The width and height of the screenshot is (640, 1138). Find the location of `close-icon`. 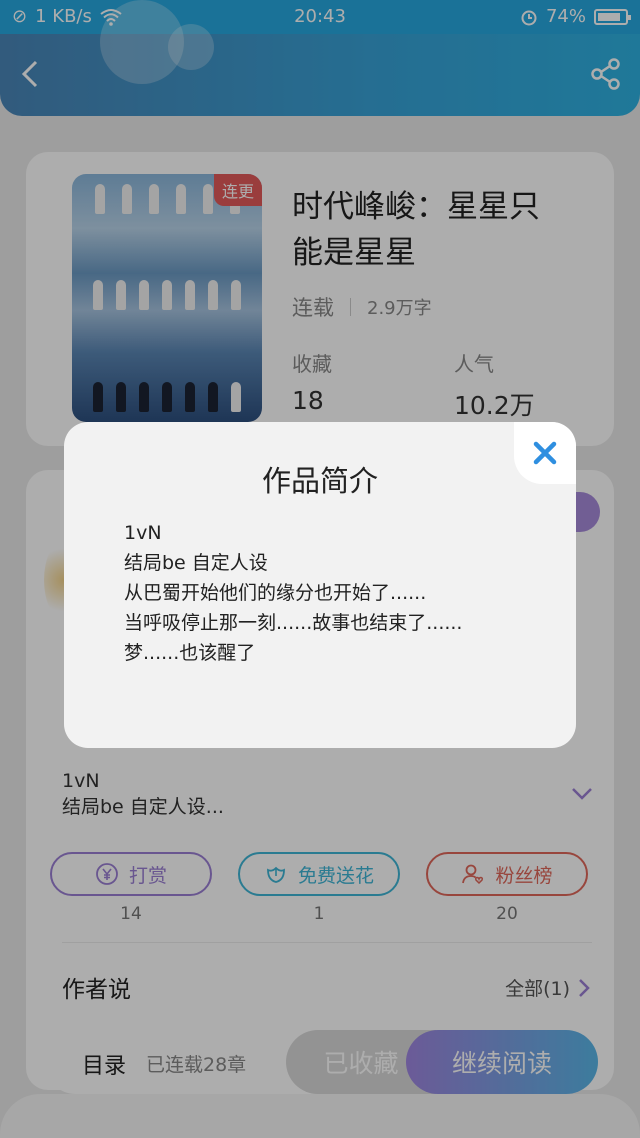

close-icon is located at coordinates (545, 453).